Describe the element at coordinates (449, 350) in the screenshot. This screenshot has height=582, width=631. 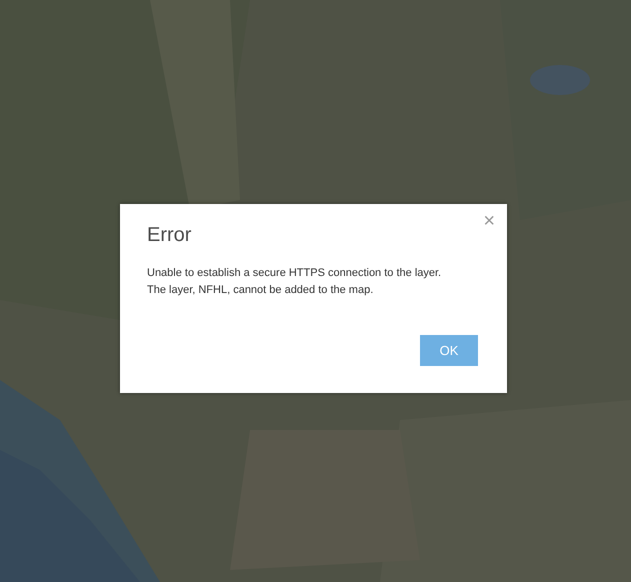
I see `ok-button: OK` at that location.